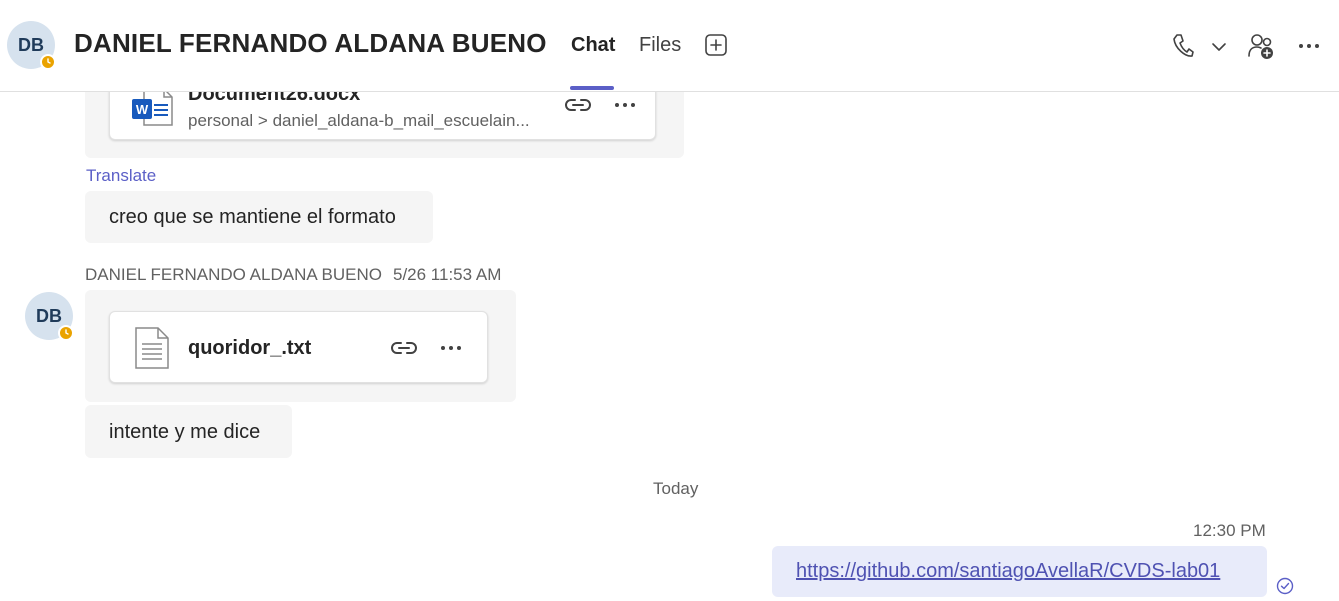 Image resolution: width=1339 pixels, height=601 pixels. I want to click on svg-text: W, so click(142, 109).